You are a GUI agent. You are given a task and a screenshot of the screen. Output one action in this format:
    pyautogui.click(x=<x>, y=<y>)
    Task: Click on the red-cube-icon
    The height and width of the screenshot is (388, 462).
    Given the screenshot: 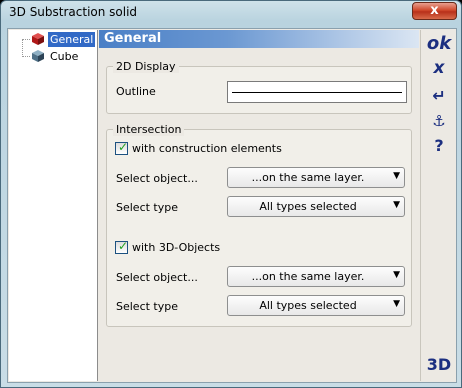 What is the action you would take?
    pyautogui.click(x=38, y=39)
    